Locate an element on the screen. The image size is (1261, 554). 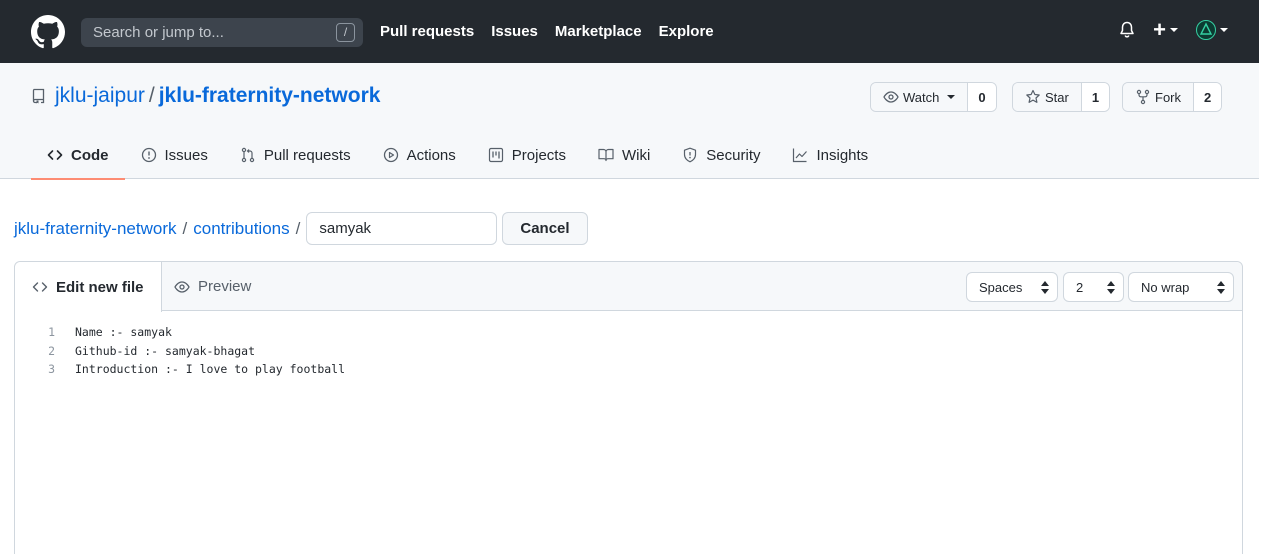
nav-issues: Issues is located at coordinates (514, 31).